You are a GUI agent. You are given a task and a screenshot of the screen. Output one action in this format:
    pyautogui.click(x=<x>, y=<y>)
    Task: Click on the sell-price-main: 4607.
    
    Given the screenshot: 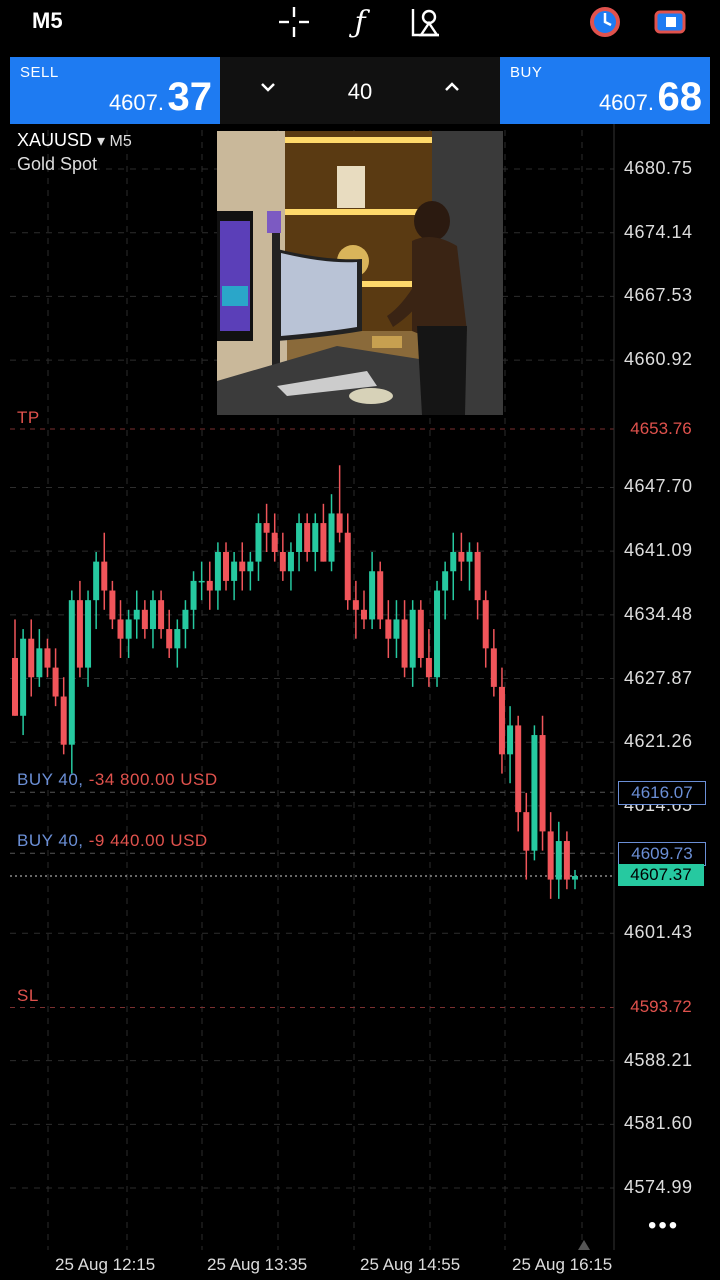 What is the action you would take?
    pyautogui.click(x=136, y=102)
    